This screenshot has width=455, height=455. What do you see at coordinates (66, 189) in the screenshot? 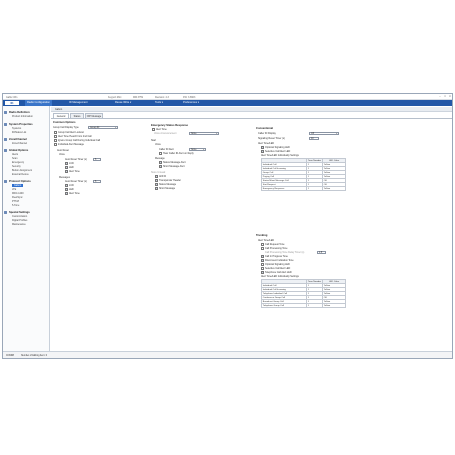
I see `msg-led-checkbox: ✓` at bounding box center [66, 189].